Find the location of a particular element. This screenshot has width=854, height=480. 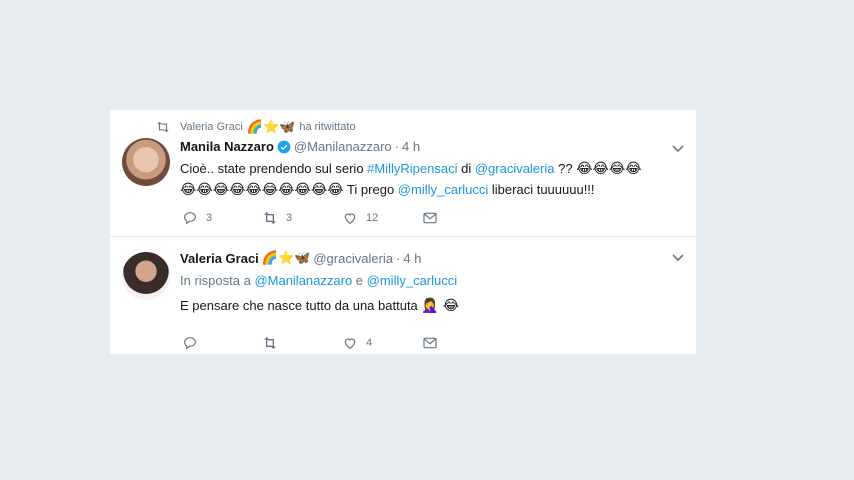

tweet-header: Manila Nazzaro @Manilanazzaro · 4 h is located at coordinates (300, 146).